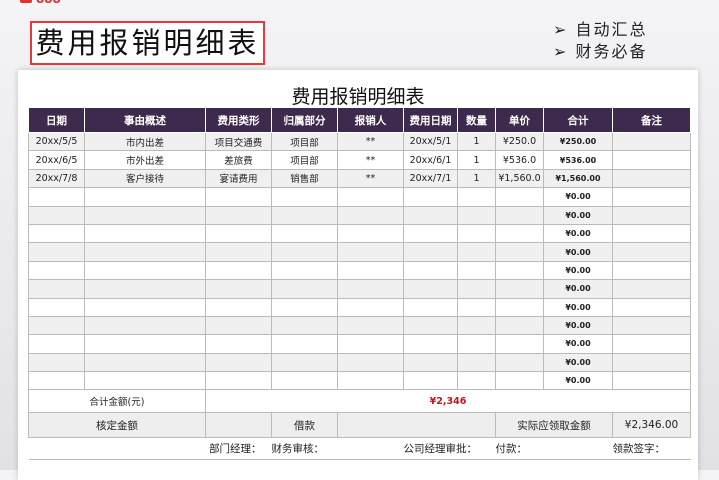 The width and height of the screenshot is (719, 480). What do you see at coordinates (519, 141) in the screenshot?
I see `table-cell: ¥250.0` at bounding box center [519, 141].